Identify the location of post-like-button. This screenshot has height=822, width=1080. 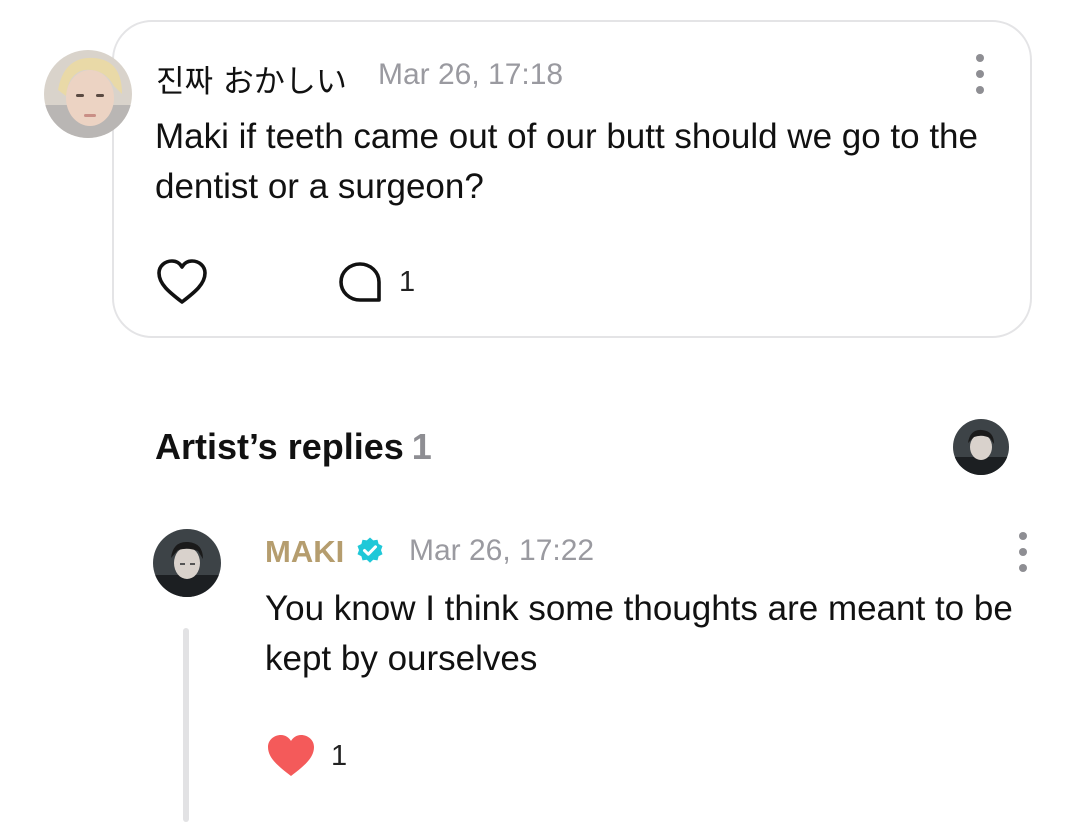
(182, 282).